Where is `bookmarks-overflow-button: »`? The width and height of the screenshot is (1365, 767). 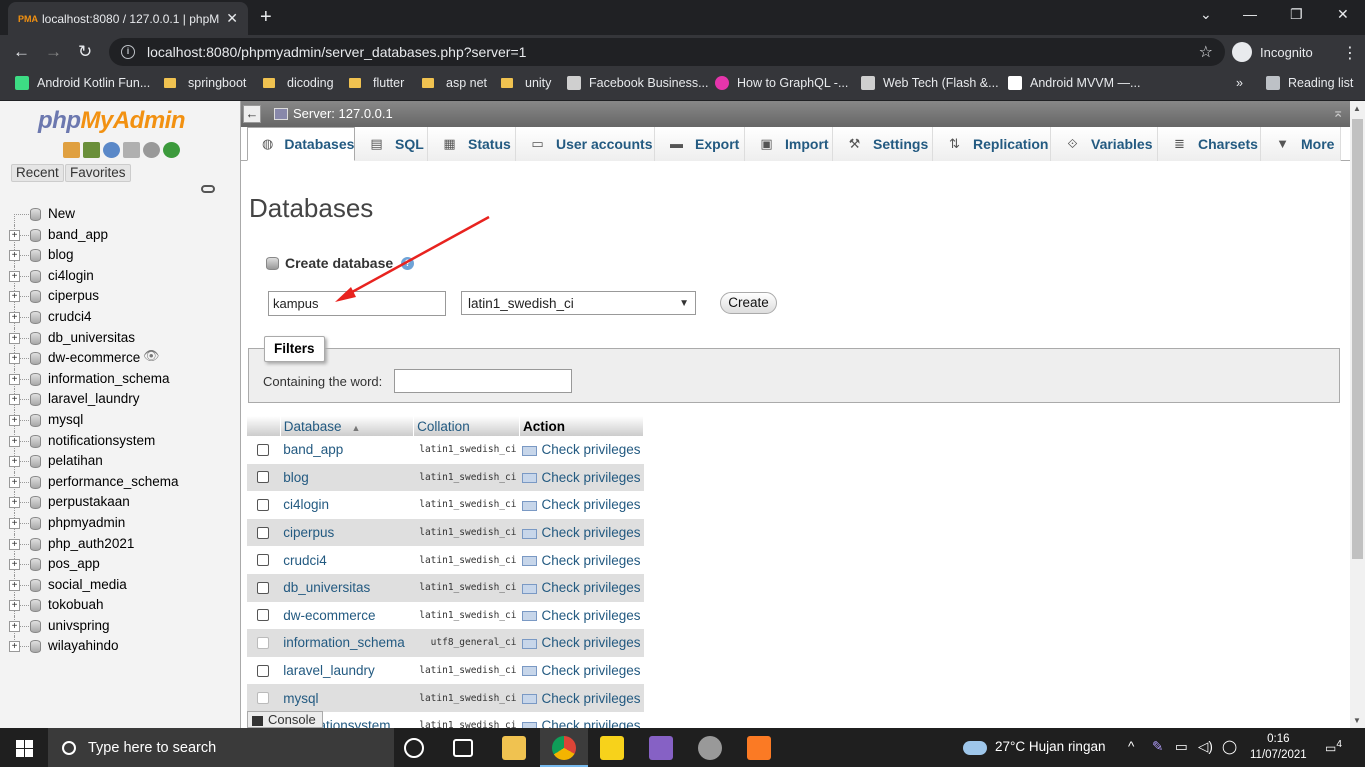 bookmarks-overflow-button: » is located at coordinates (1239, 83).